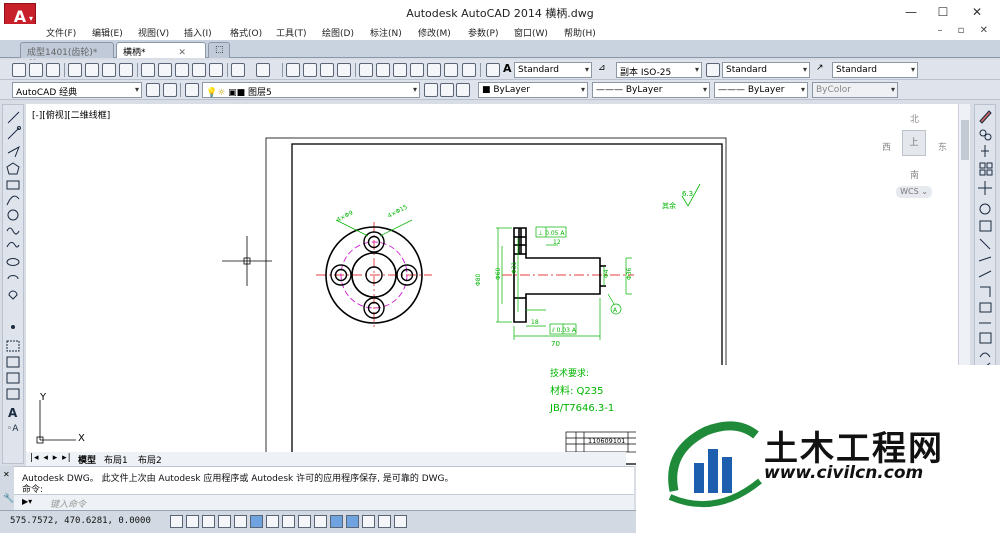  What do you see at coordinates (53, 70) in the screenshot?
I see `save-icon` at bounding box center [53, 70].